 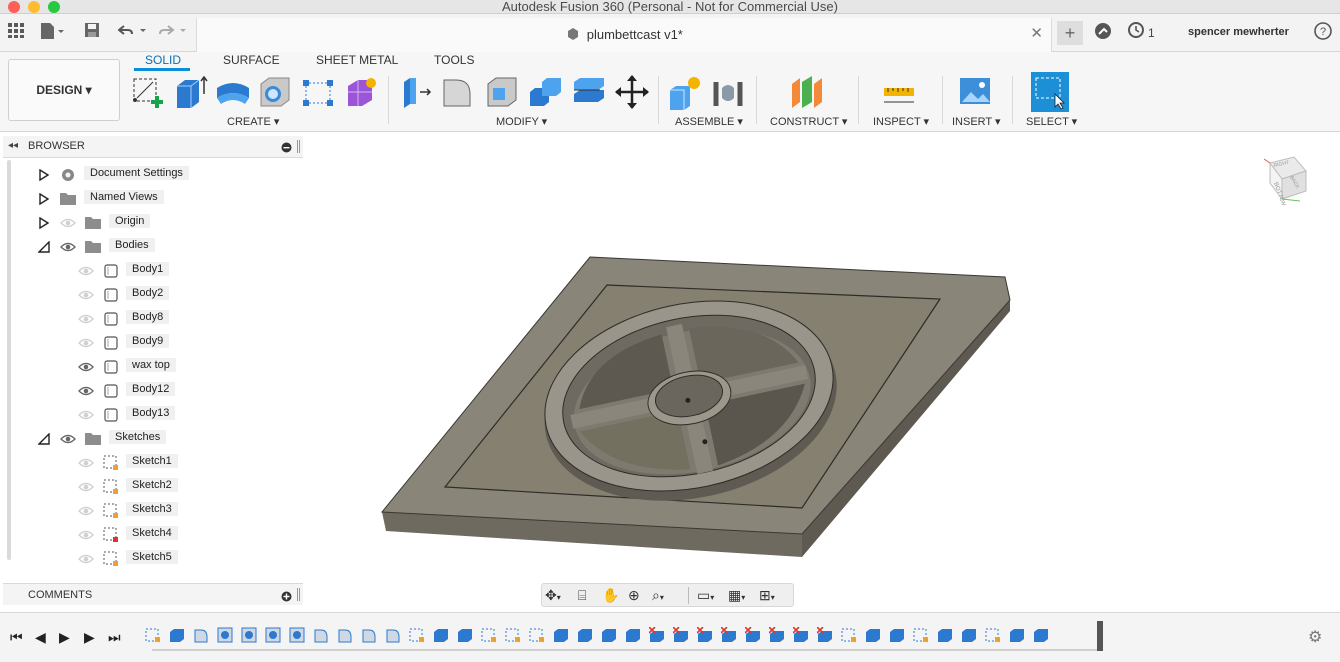 I want to click on save-icon, so click(x=92, y=33).